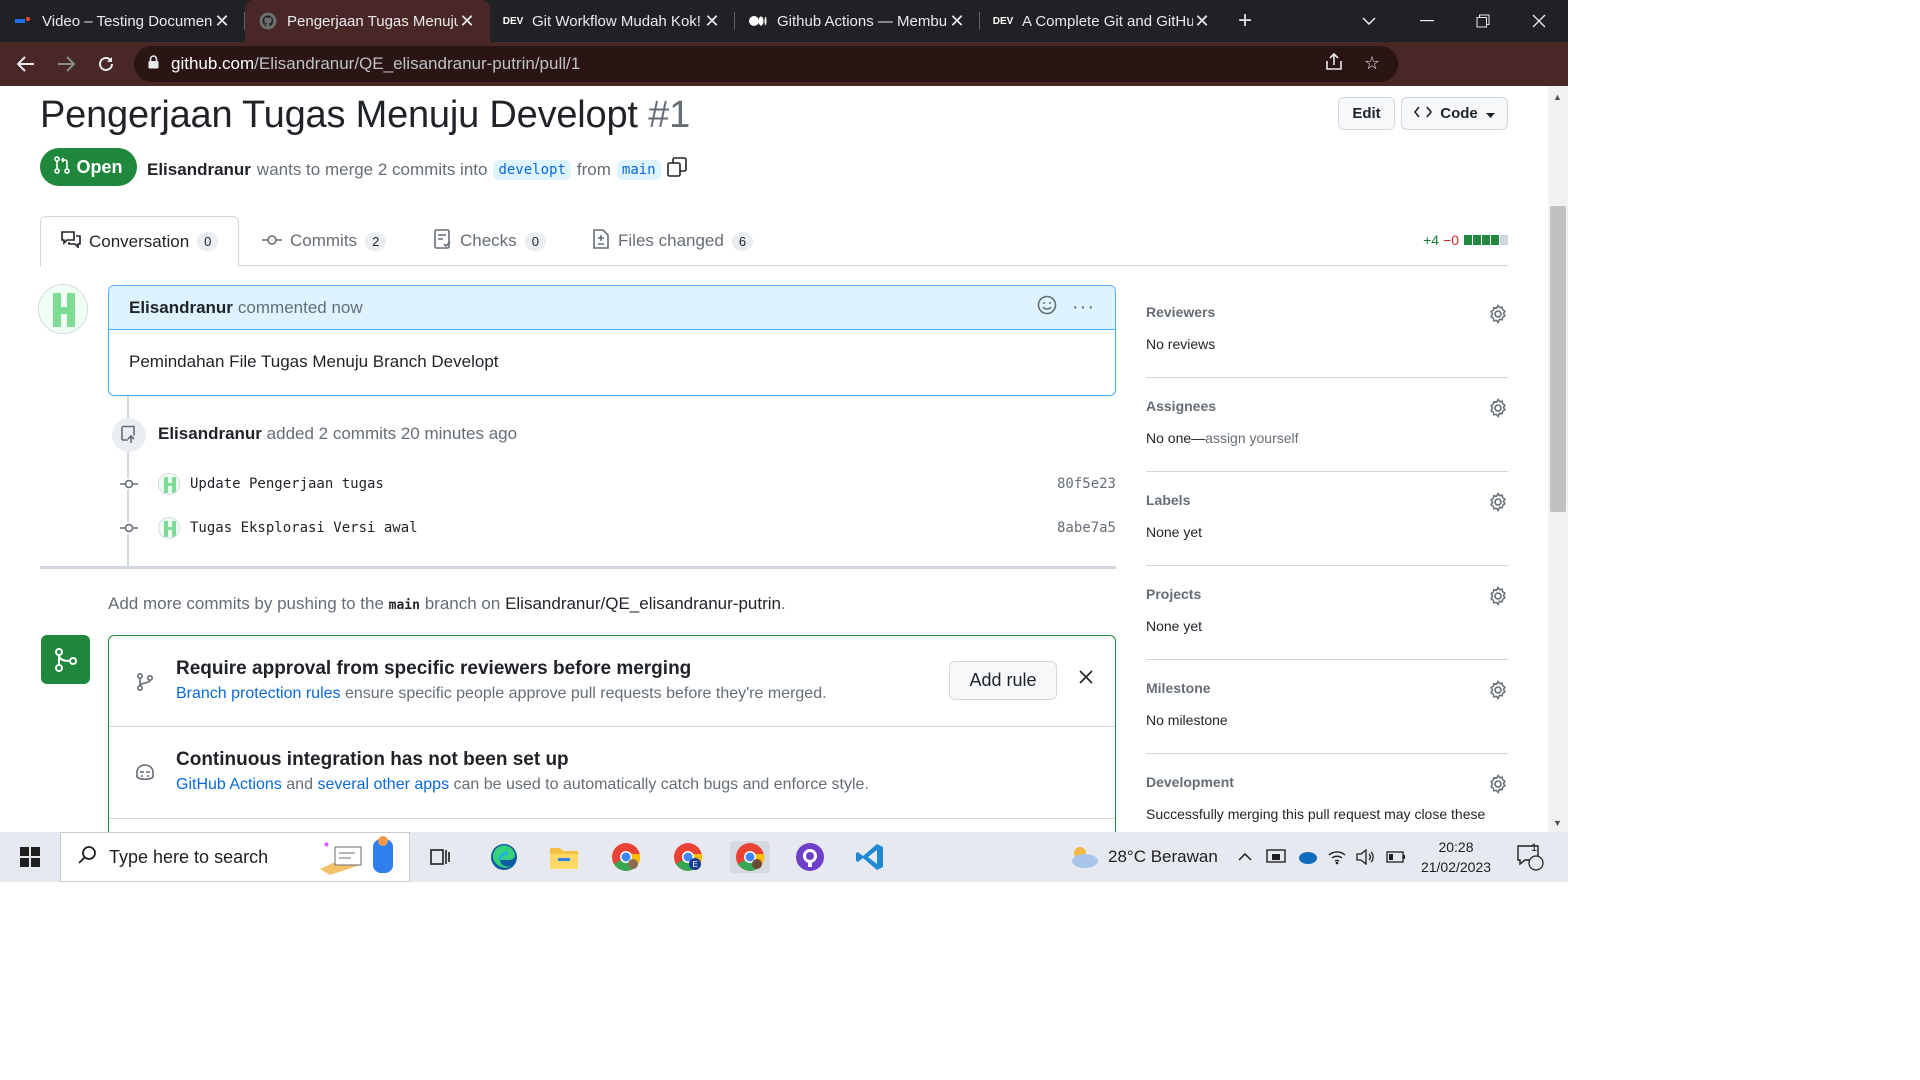  Describe the element at coordinates (564, 857) in the screenshot. I see `file-explorer-icon` at that location.